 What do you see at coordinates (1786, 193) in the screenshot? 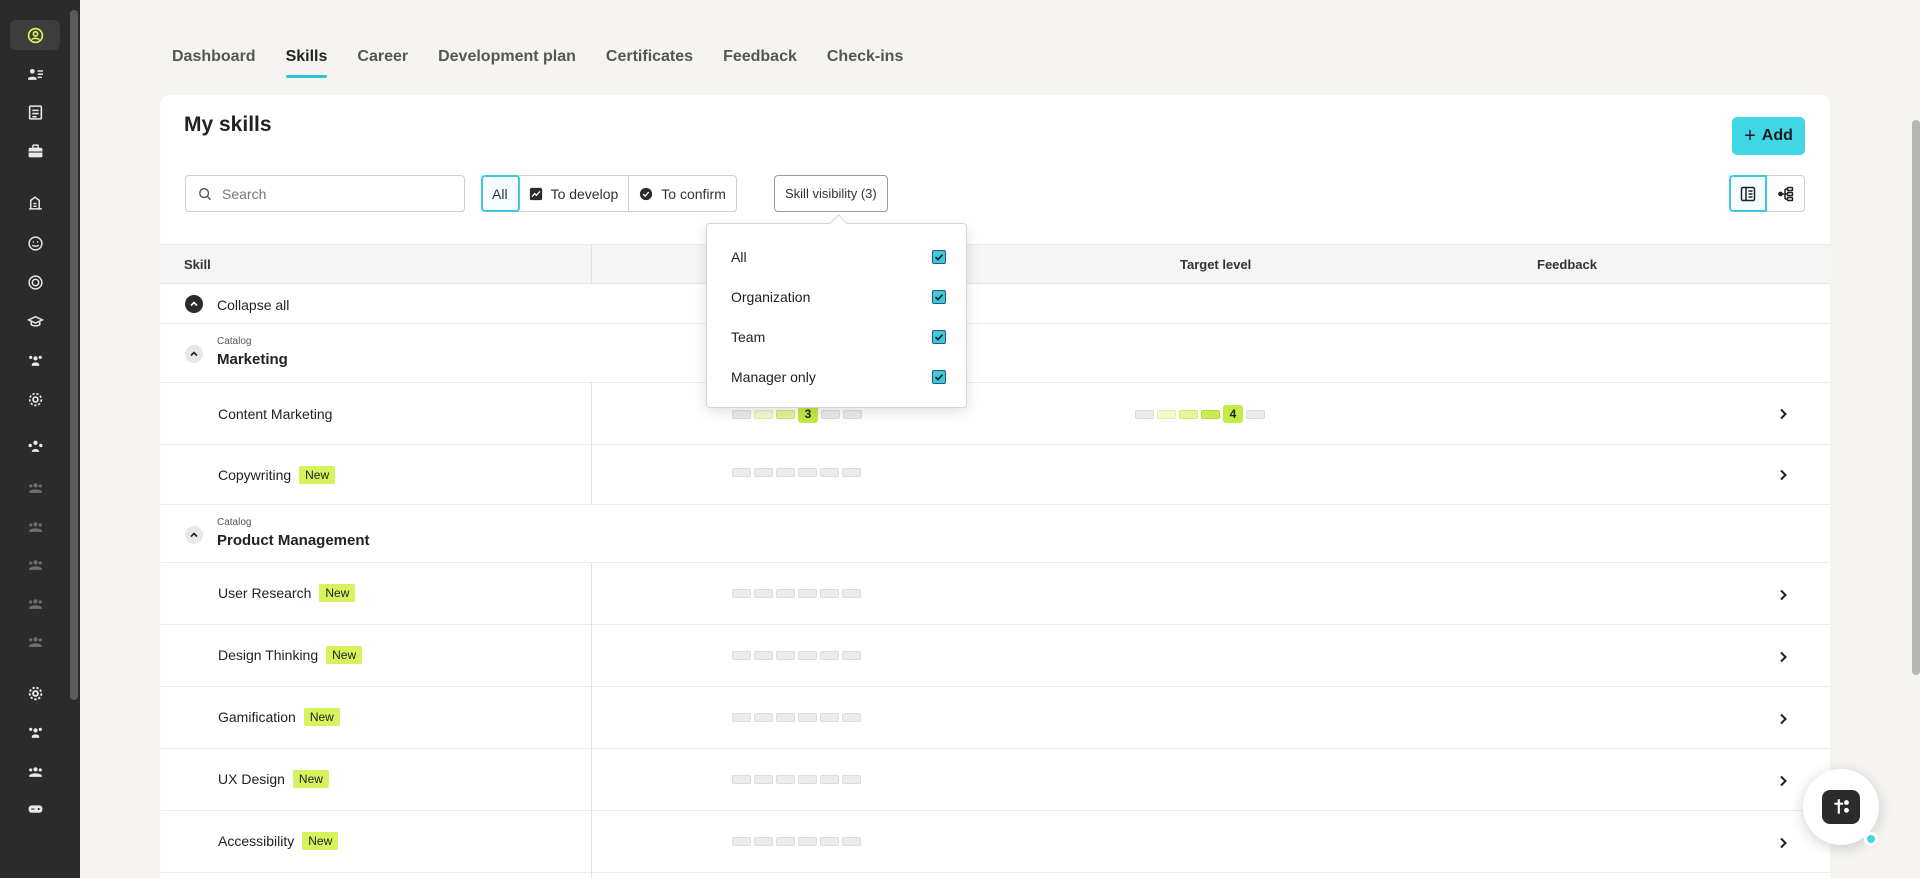
I see `tree-view-button` at bounding box center [1786, 193].